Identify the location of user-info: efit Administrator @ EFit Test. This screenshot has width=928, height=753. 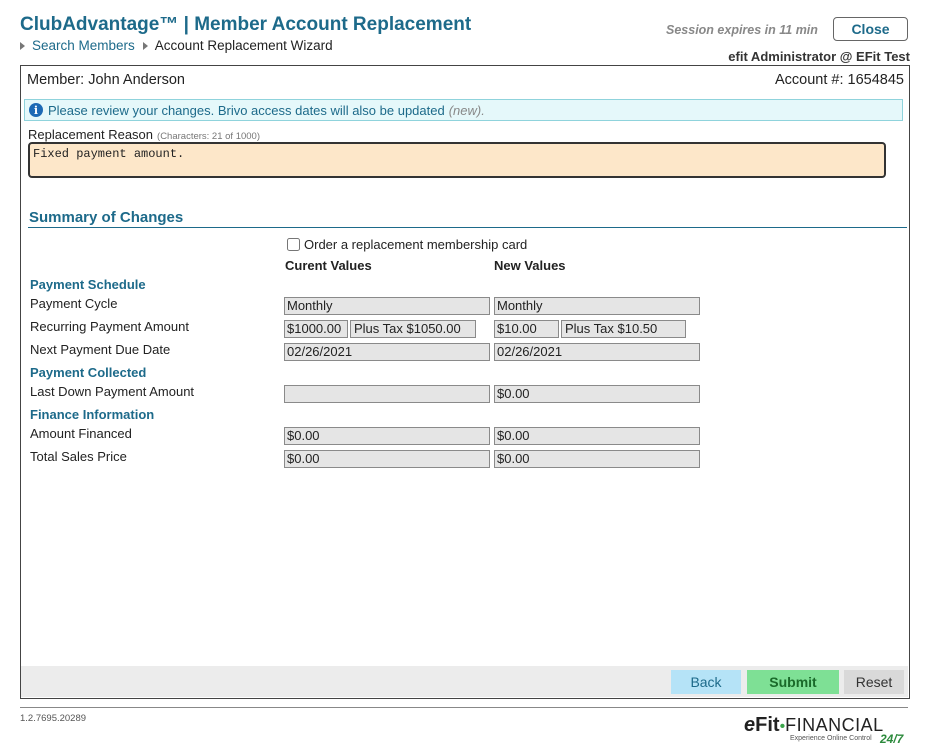
(819, 56).